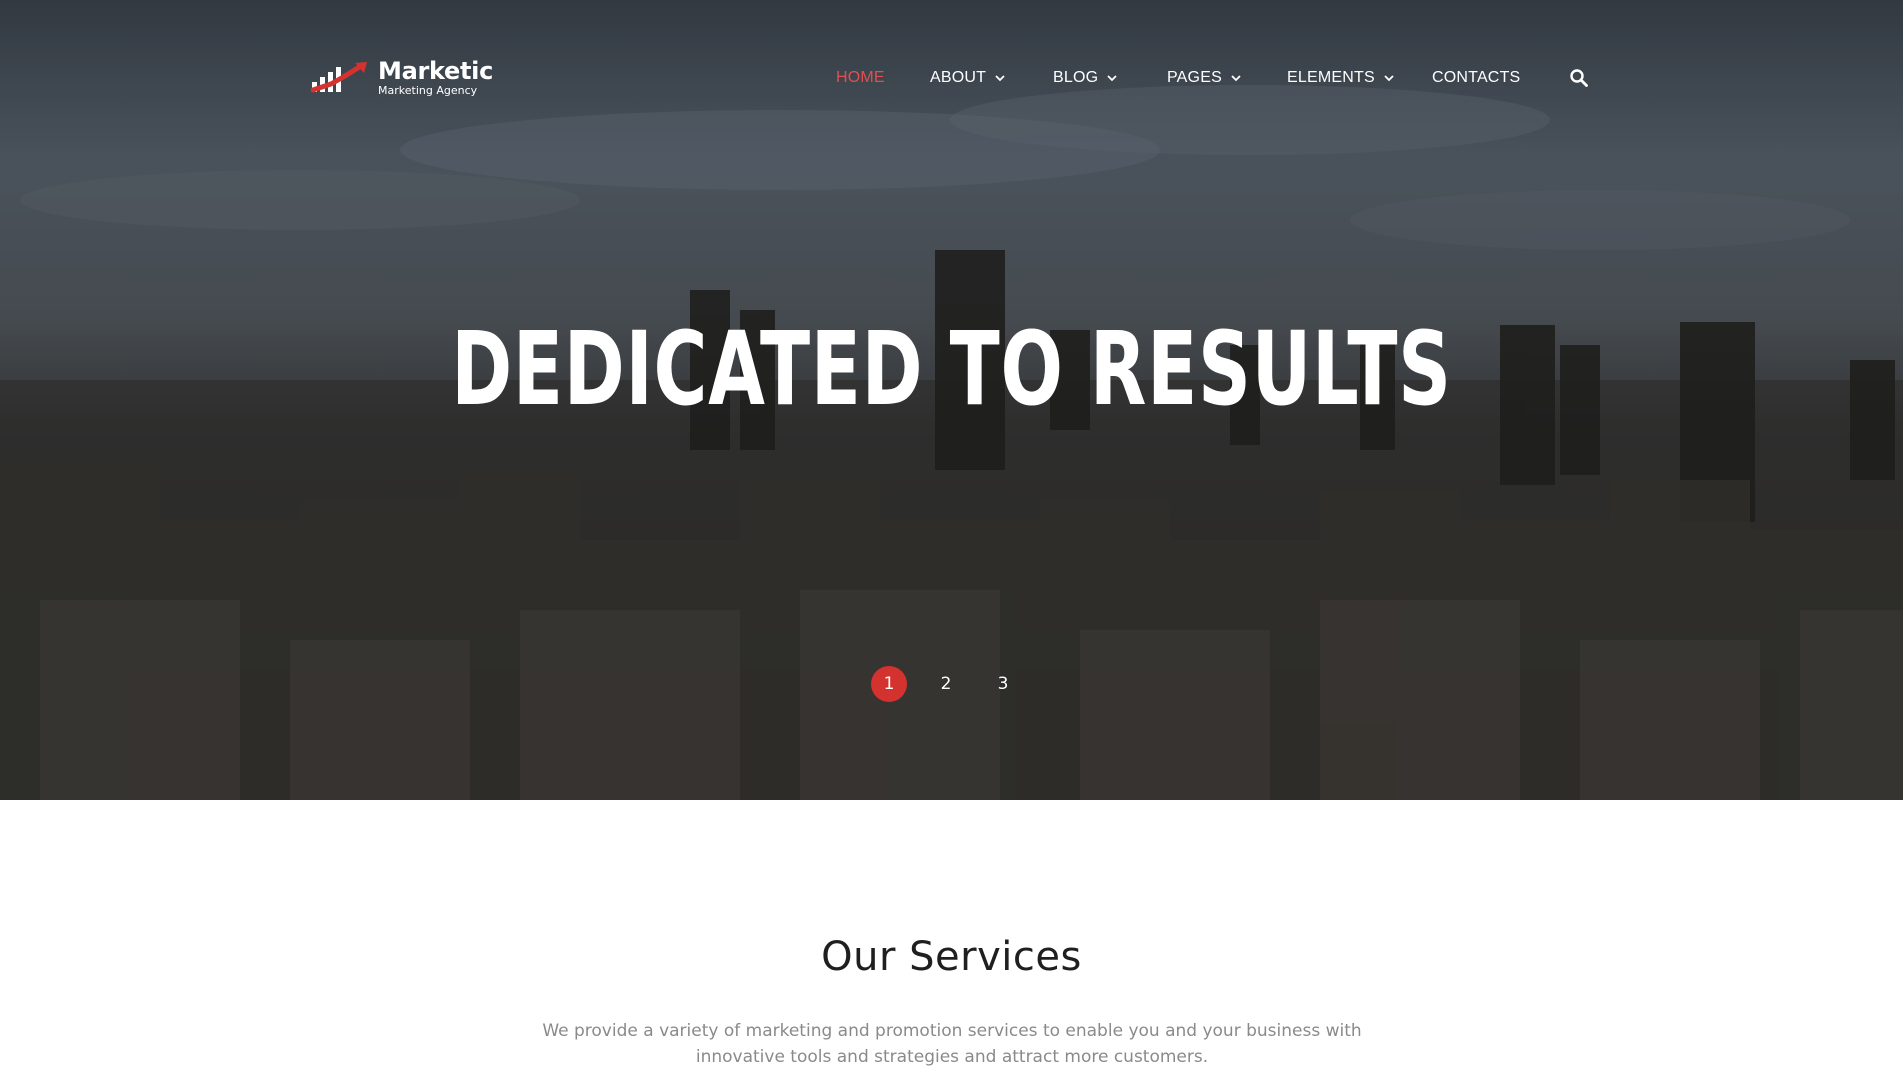  What do you see at coordinates (951, 957) in the screenshot?
I see `services-title: Our Services` at bounding box center [951, 957].